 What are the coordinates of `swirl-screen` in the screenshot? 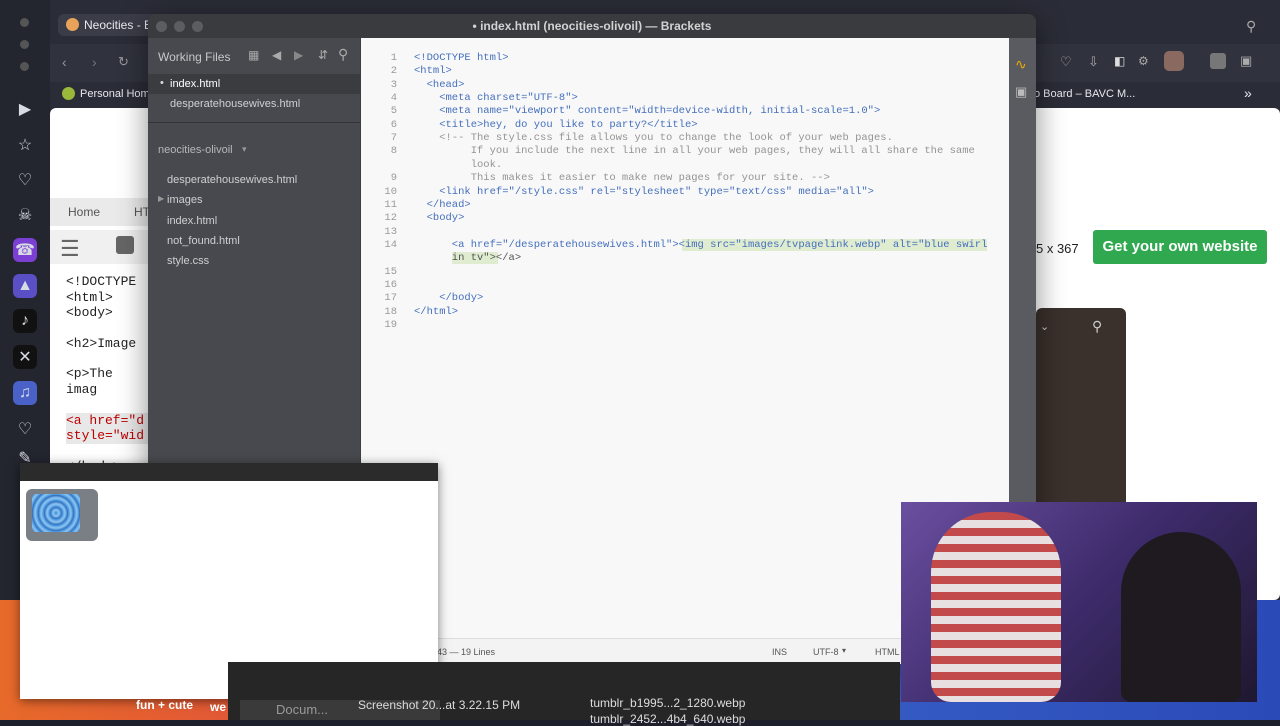 It's located at (56, 513).